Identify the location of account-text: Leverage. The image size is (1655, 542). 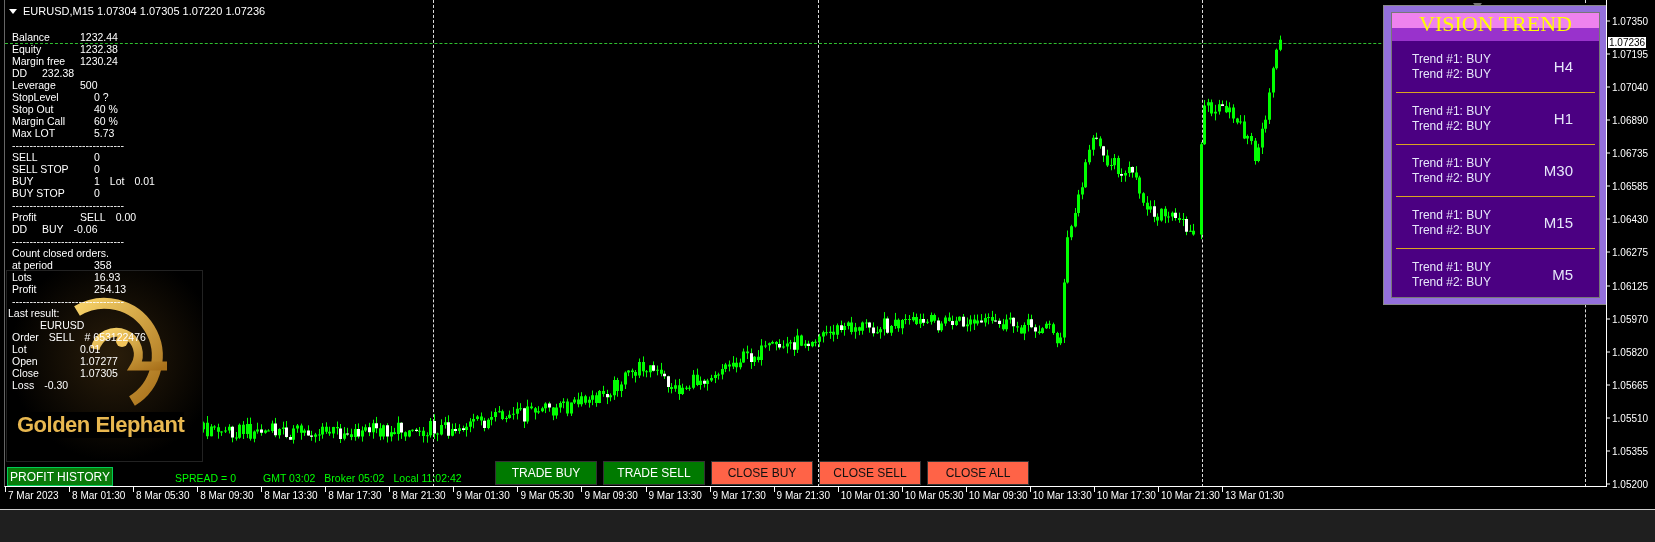
(34, 85).